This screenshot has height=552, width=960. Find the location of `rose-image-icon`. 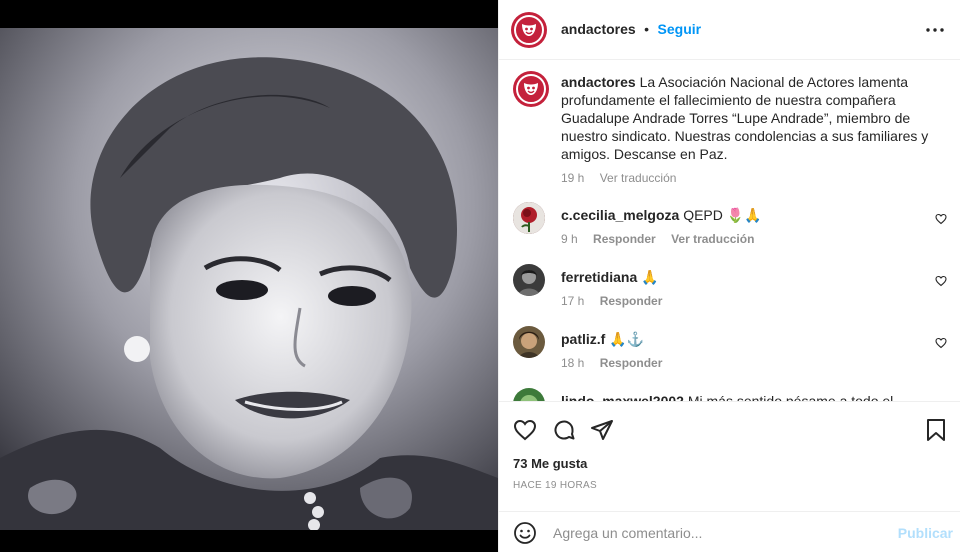

rose-image-icon is located at coordinates (529, 218).